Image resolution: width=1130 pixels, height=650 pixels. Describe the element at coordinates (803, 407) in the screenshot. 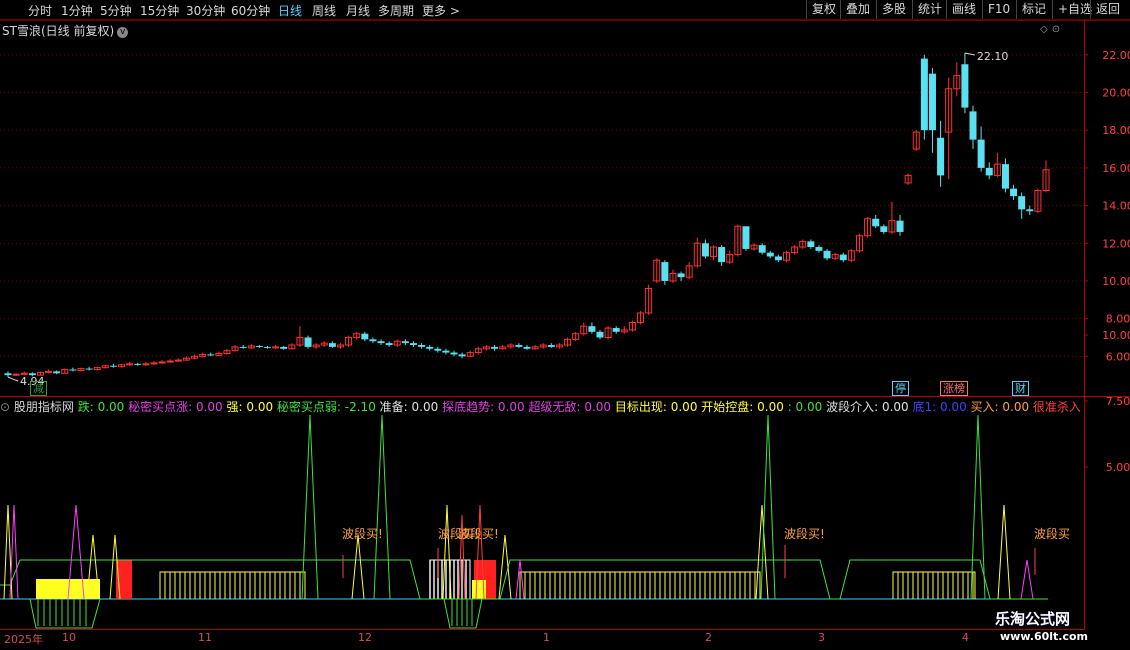

I see `indicator-value-10: : 0.00` at that location.